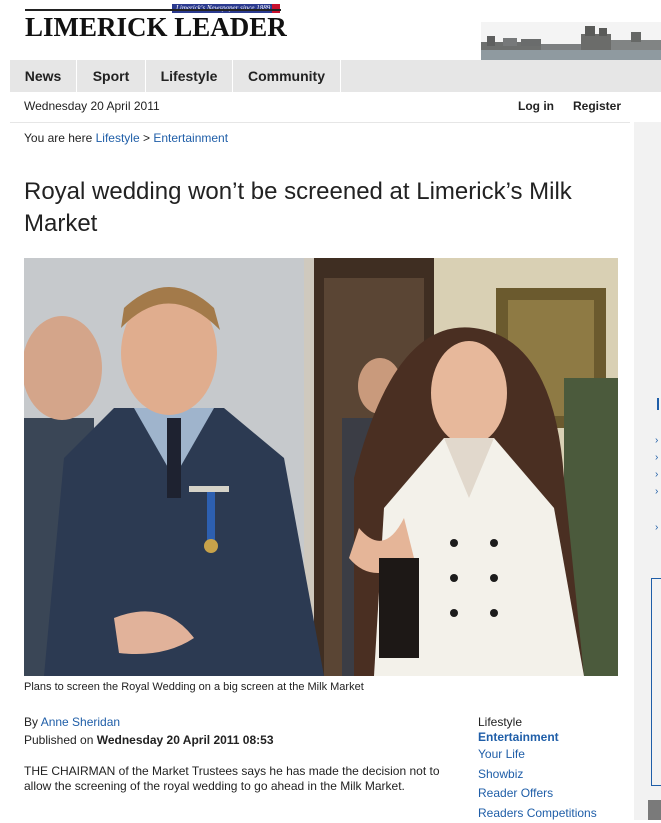 This screenshot has height=823, width=661. I want to click on right-column-marker, so click(659, 404).